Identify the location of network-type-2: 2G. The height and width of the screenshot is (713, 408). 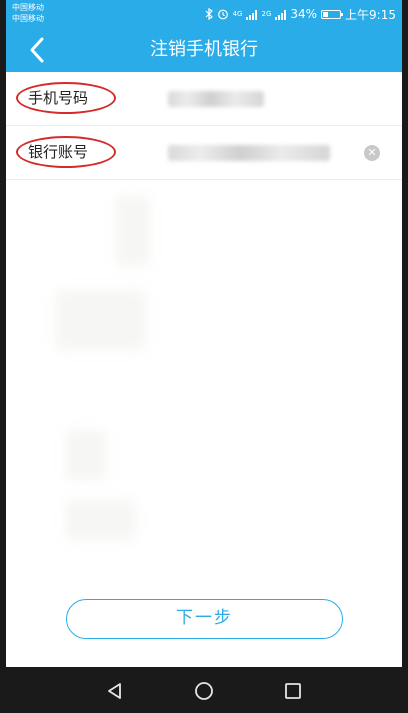
(266, 14).